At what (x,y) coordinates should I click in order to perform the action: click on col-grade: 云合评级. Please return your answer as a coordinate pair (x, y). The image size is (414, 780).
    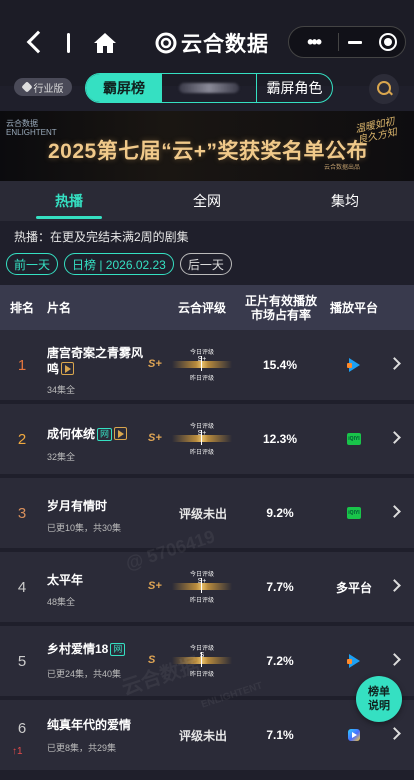
    Looking at the image, I should click on (201, 307).